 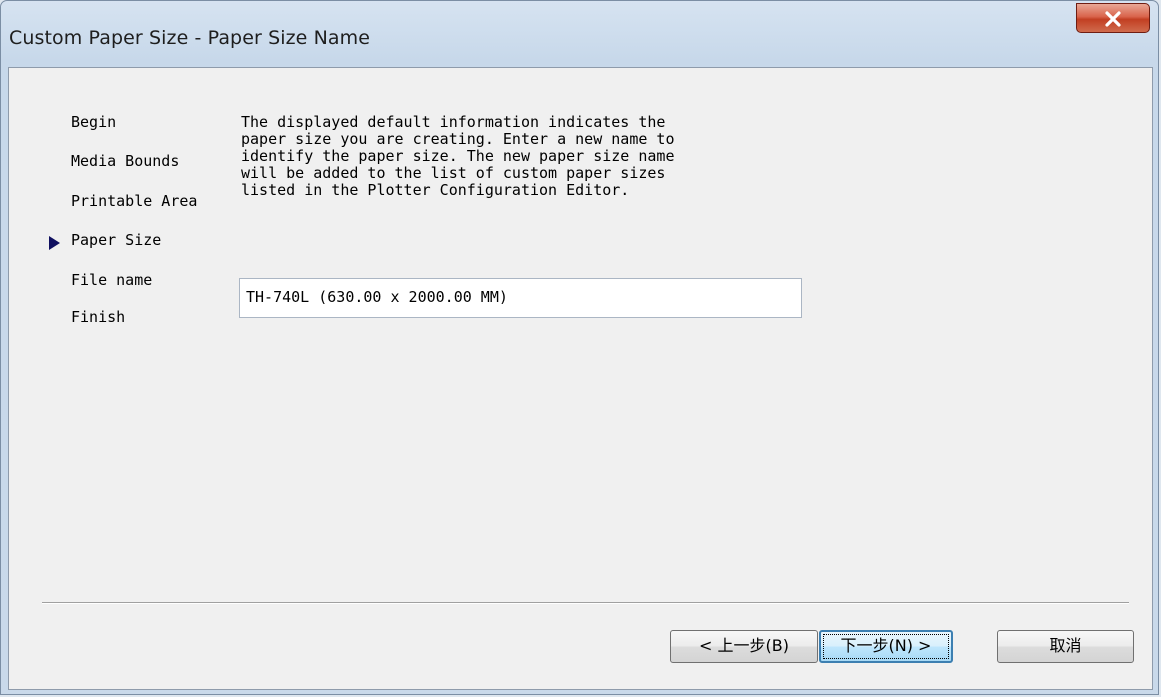 I want to click on step-begin: Begin, so click(x=94, y=122).